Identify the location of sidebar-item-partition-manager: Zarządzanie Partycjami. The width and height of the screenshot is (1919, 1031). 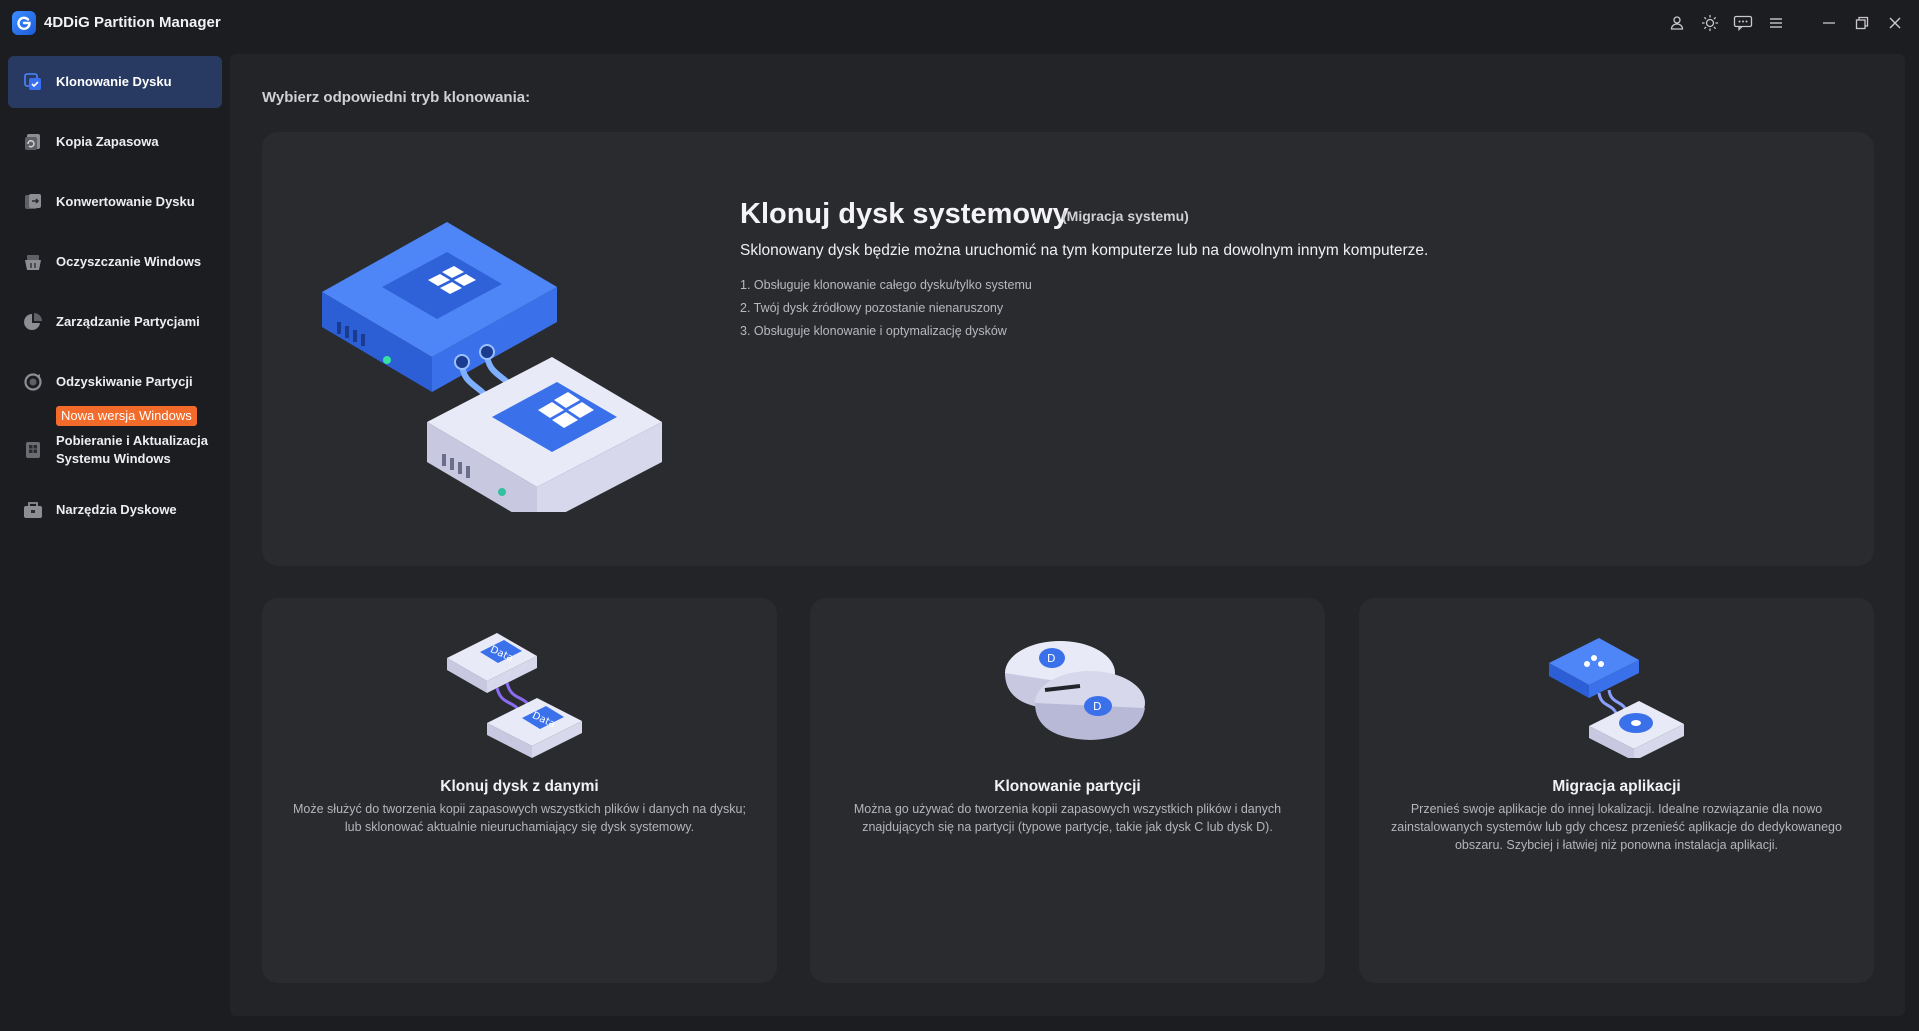
(115, 322).